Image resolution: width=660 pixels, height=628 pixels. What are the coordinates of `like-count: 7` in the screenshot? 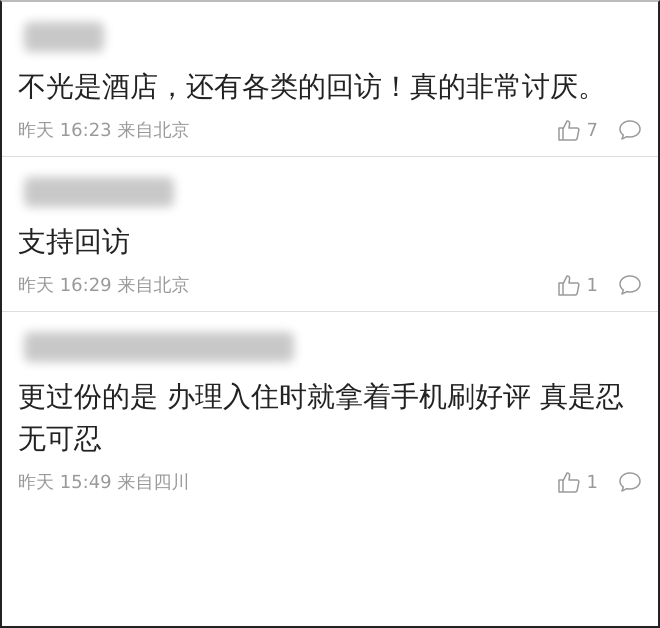 It's located at (592, 130).